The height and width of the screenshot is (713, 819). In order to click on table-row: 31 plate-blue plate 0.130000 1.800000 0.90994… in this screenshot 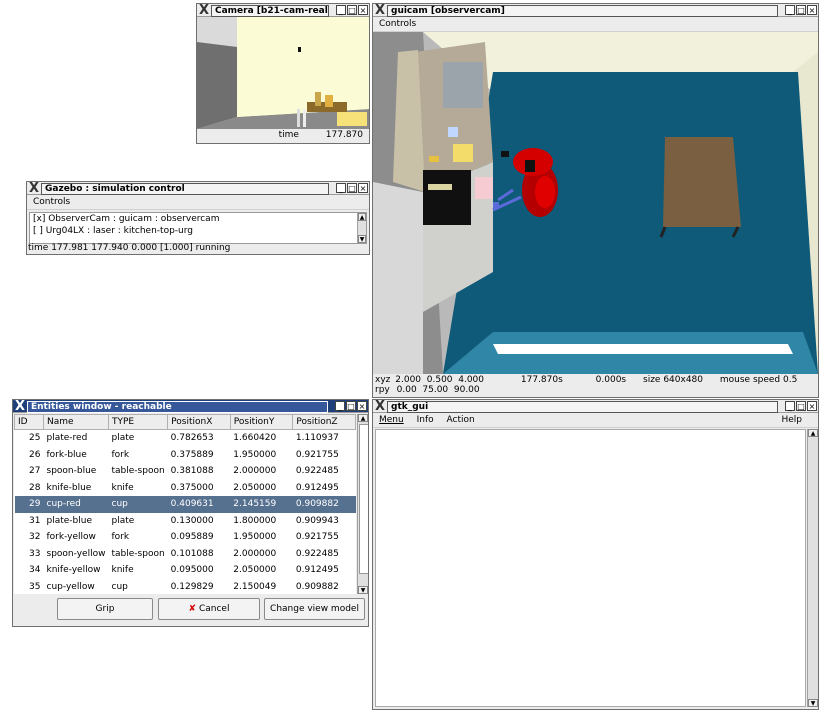, I will do `click(185, 521)`.